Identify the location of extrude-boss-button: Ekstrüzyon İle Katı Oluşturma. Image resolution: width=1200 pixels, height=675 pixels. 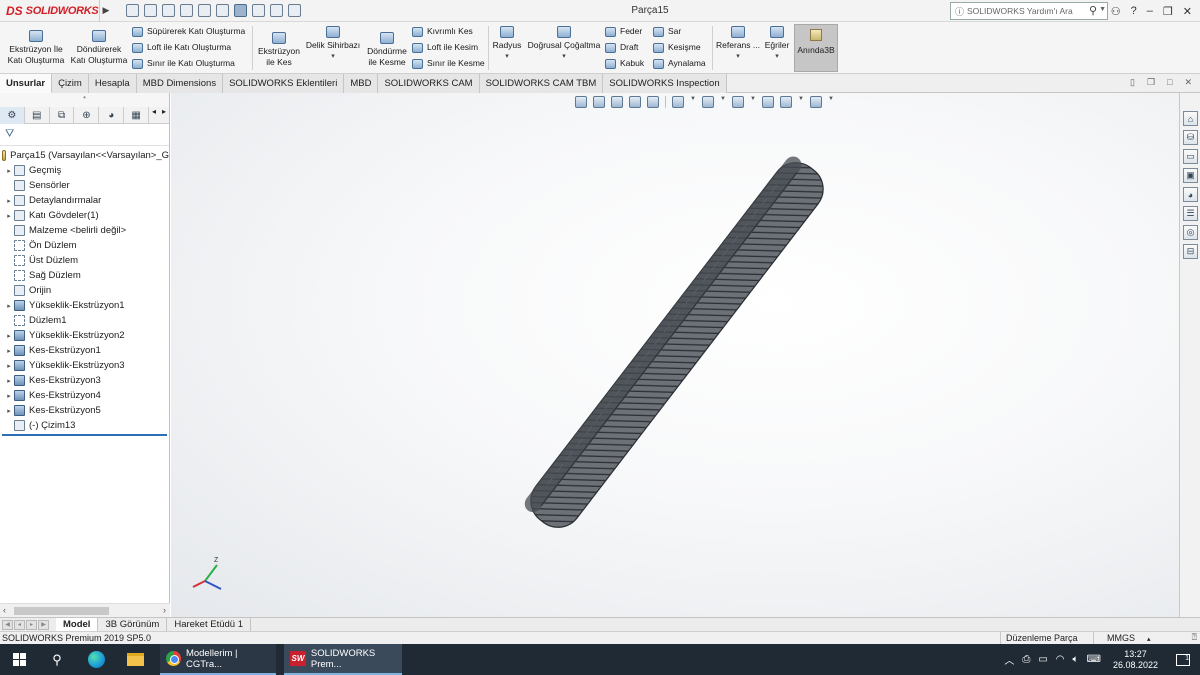
(36, 48).